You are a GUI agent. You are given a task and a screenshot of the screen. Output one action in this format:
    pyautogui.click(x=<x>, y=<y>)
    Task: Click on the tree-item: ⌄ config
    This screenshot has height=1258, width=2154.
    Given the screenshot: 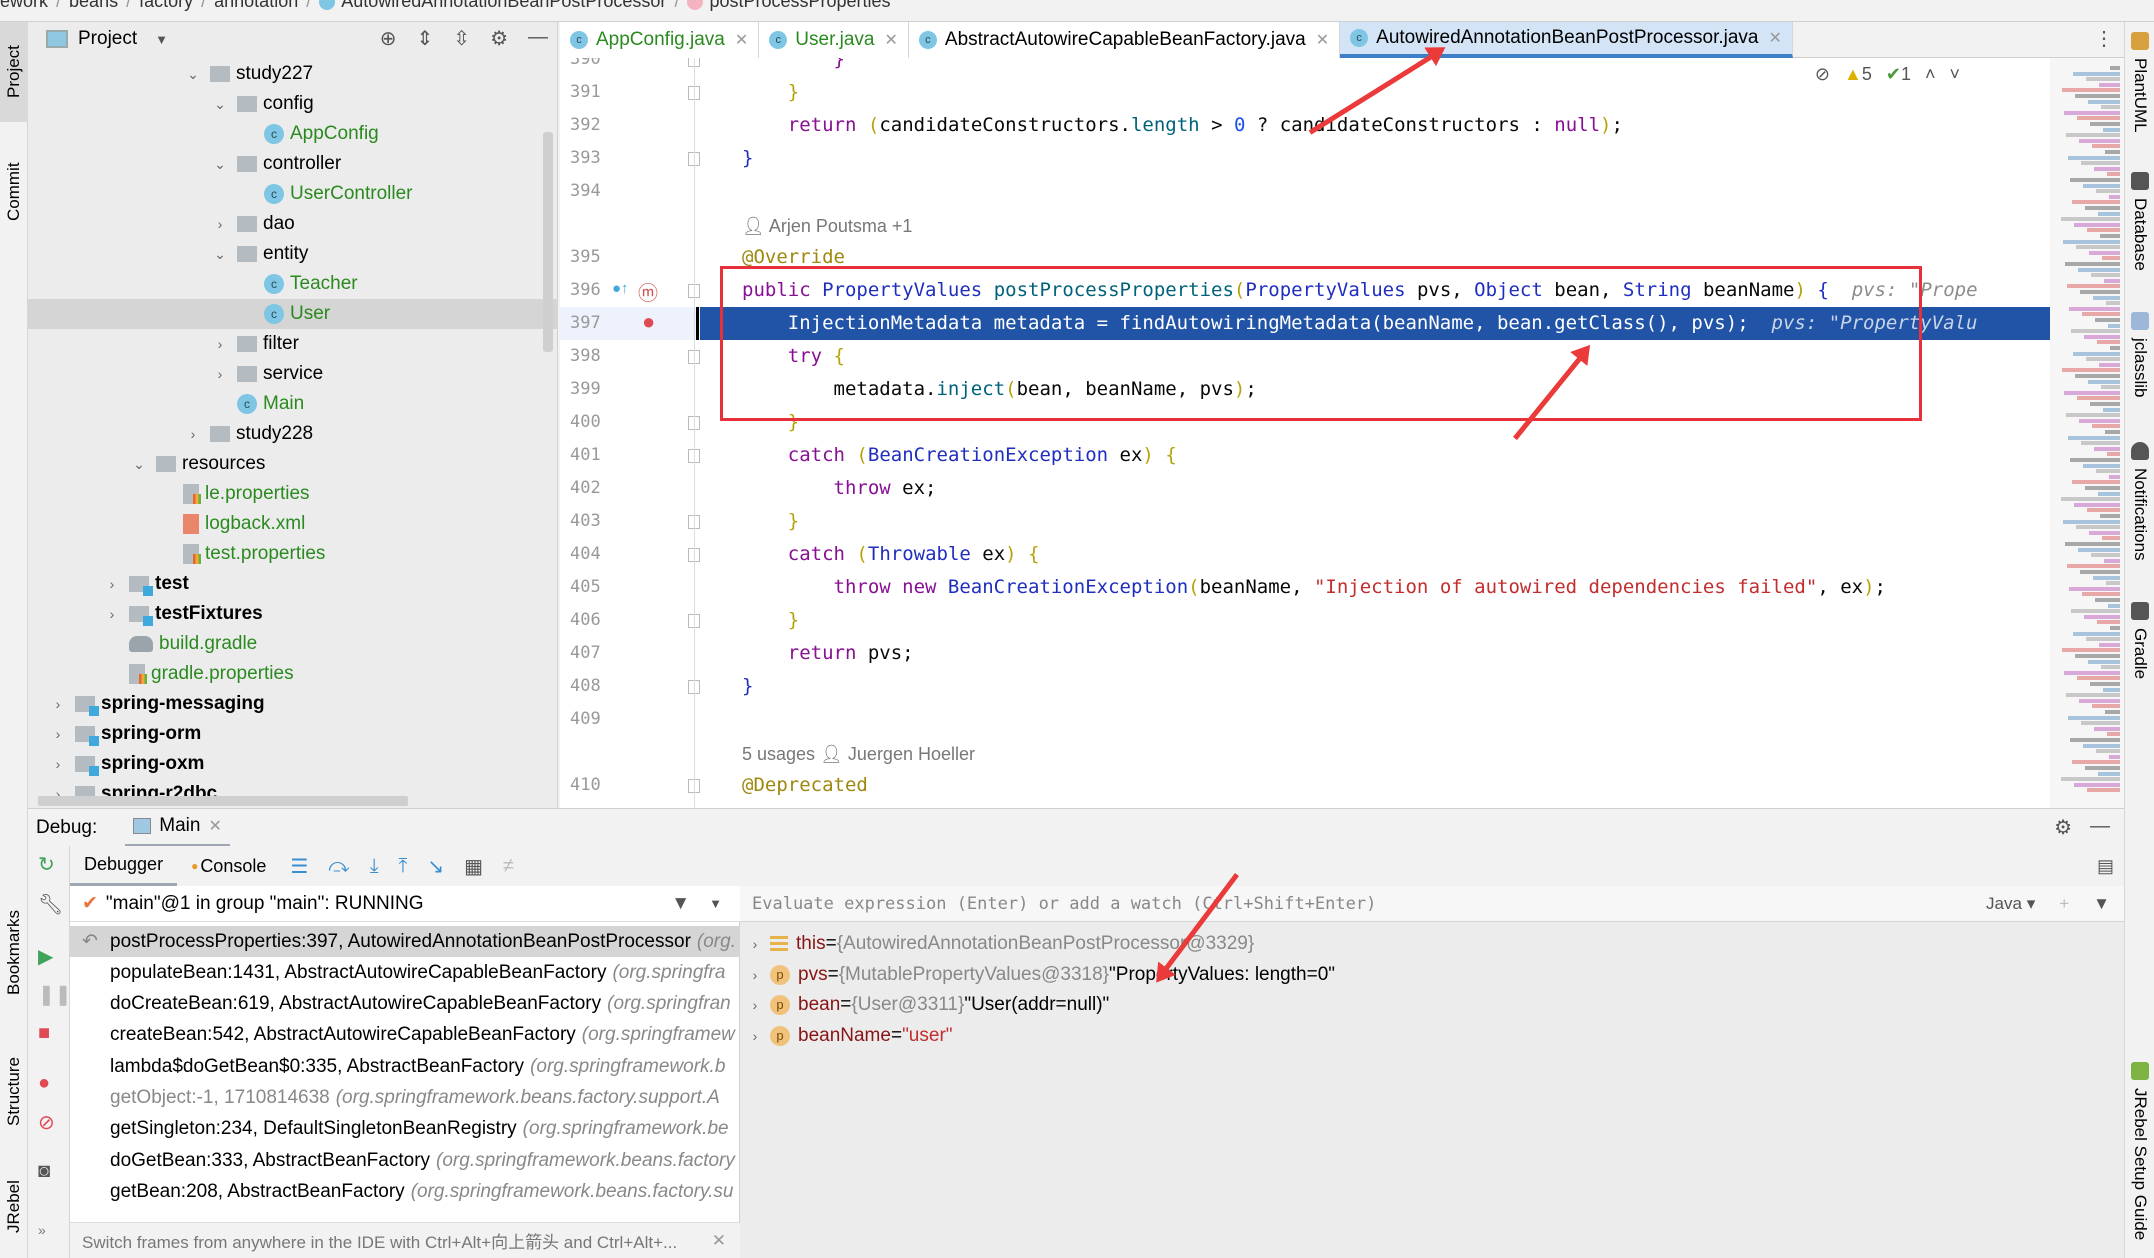 What is the action you would take?
    pyautogui.click(x=293, y=104)
    